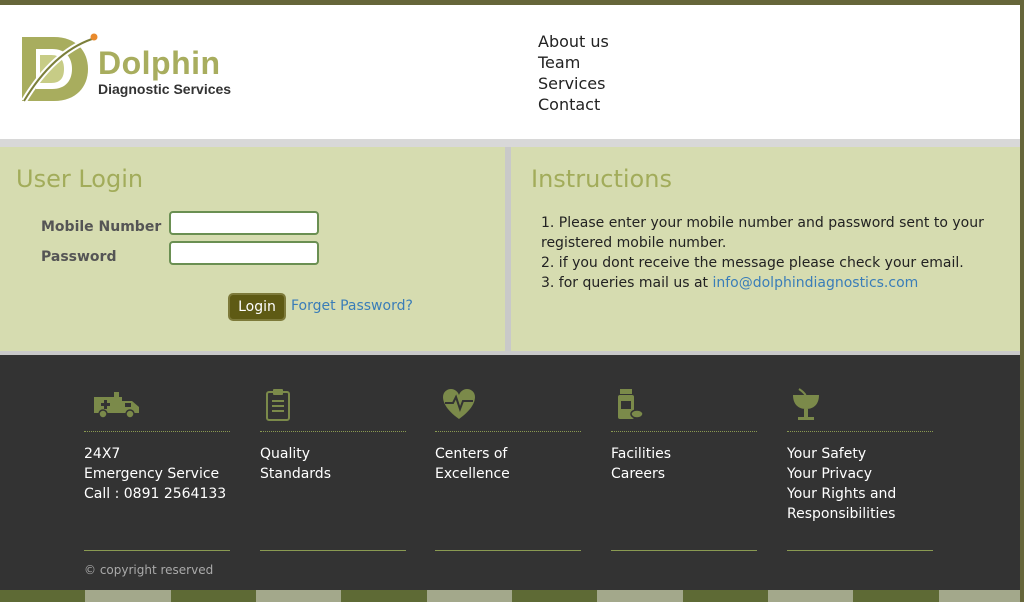 This screenshot has width=1024, height=602. Describe the element at coordinates (815, 283) in the screenshot. I see `email-link: info@dolphindiagnostics.com` at that location.